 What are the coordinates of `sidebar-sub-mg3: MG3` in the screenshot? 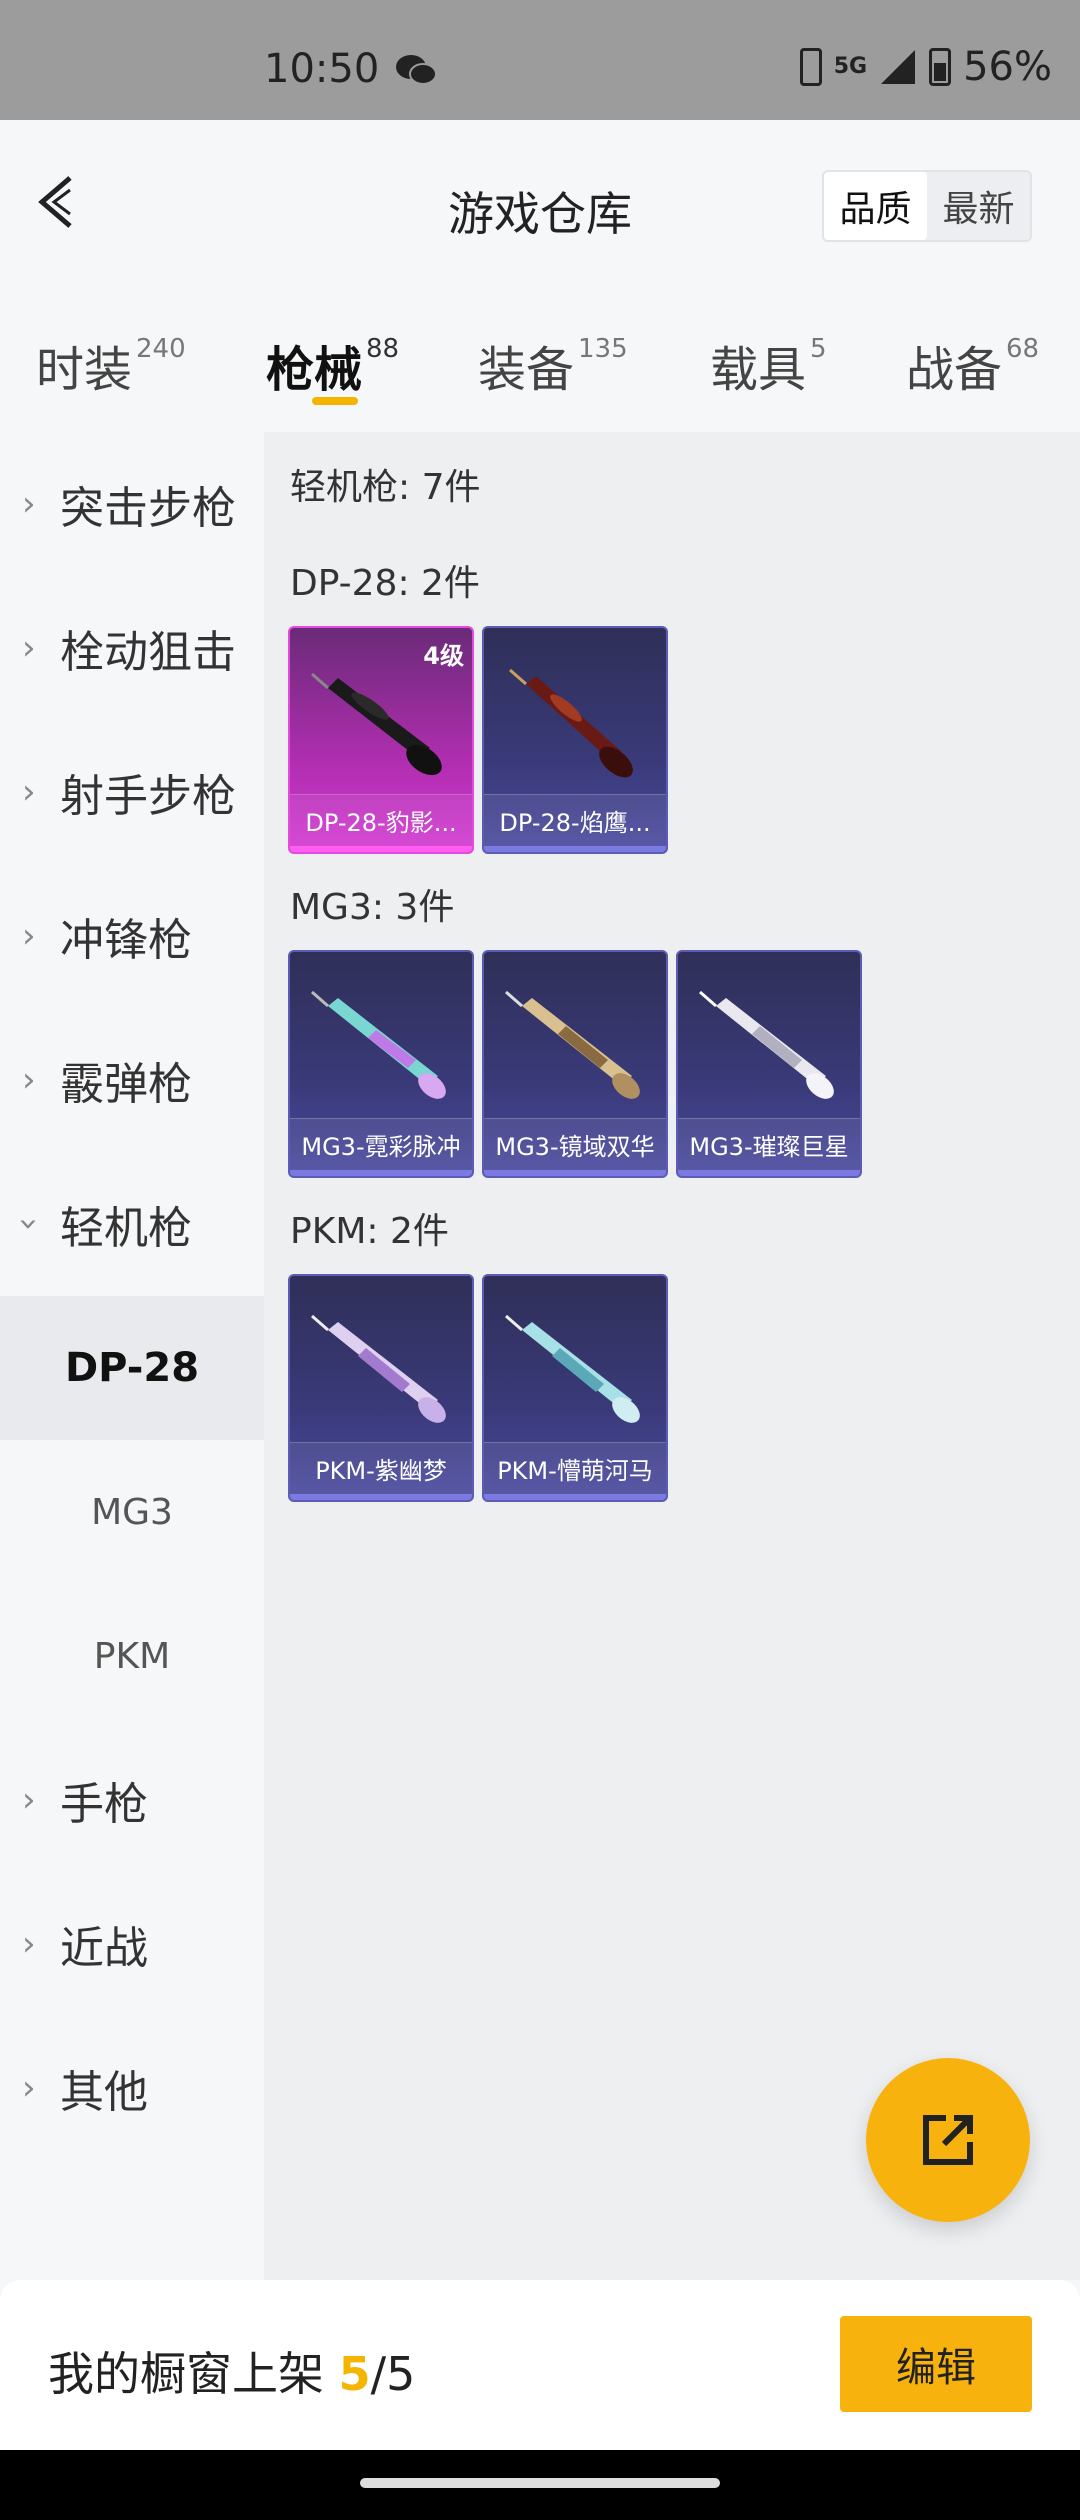 It's located at (132, 1512).